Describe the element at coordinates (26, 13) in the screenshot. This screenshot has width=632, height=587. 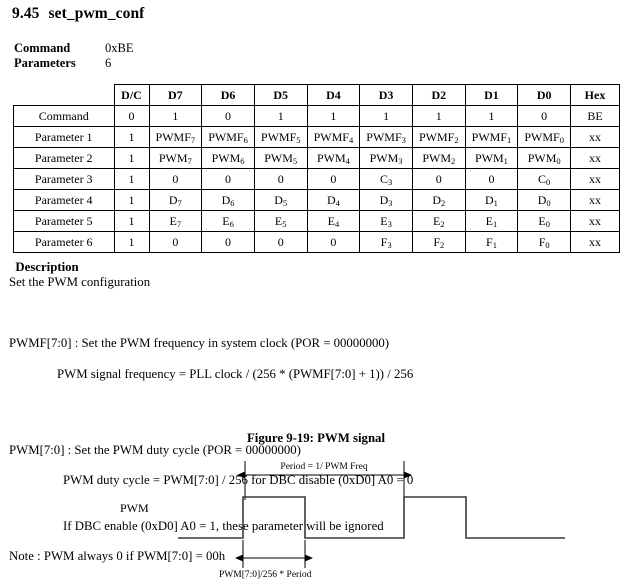
I see `section-number: 9.45` at that location.